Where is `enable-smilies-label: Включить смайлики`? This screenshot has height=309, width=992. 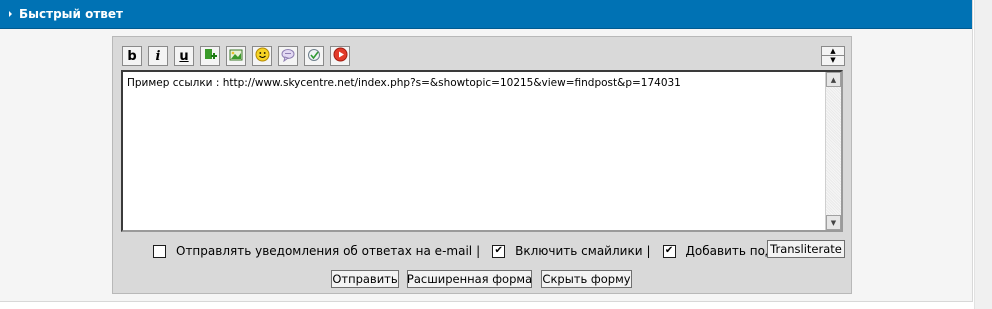
enable-smilies-label: Включить смайлики is located at coordinates (579, 251).